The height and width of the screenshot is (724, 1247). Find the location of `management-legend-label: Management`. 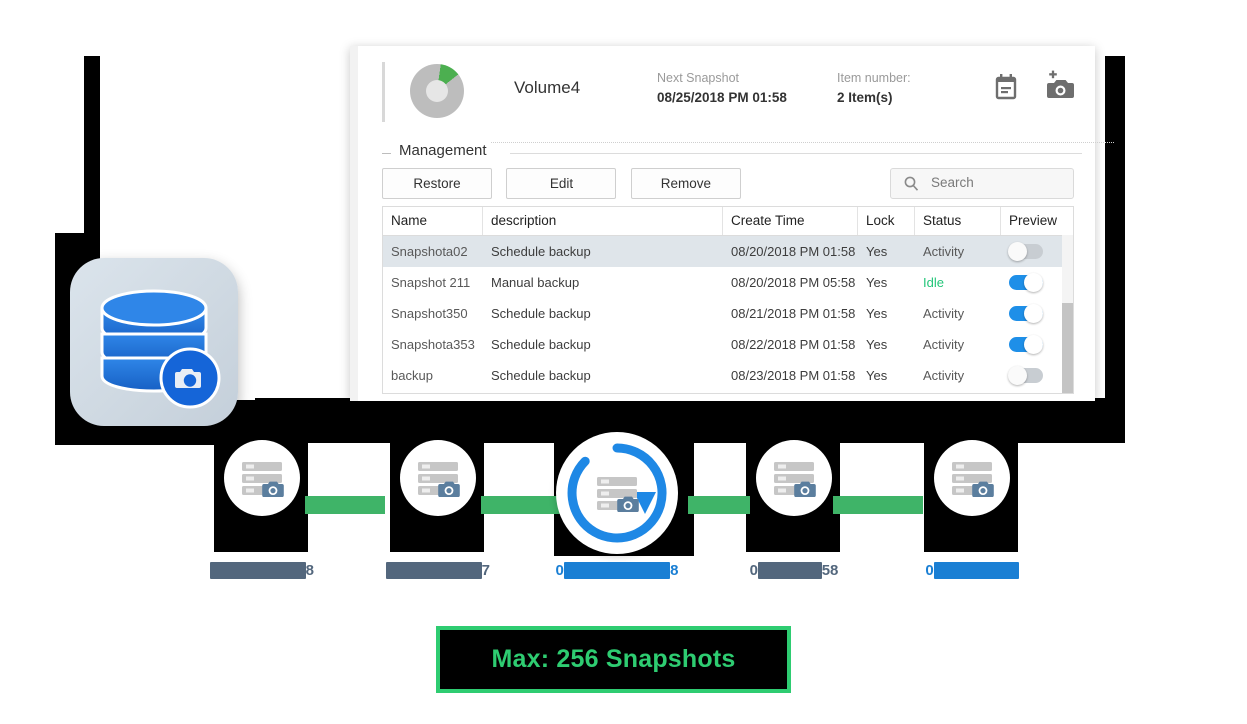

management-legend-label: Management is located at coordinates (443, 150).